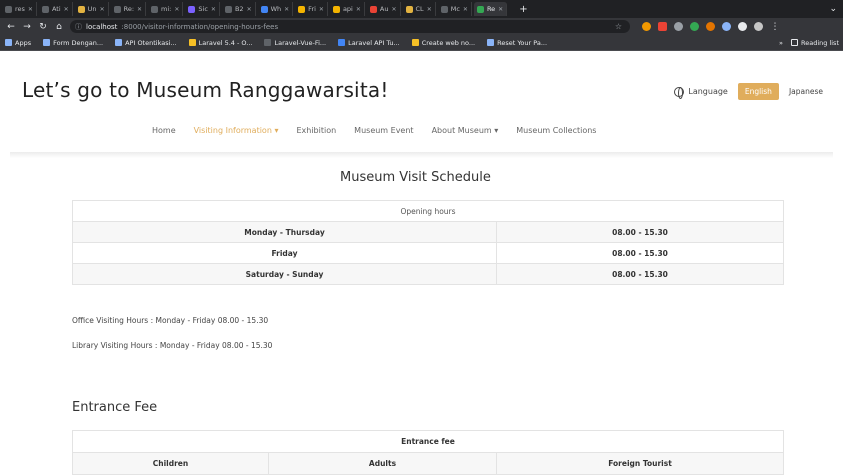  I want to click on tab-label: mi:, so click(166, 9).